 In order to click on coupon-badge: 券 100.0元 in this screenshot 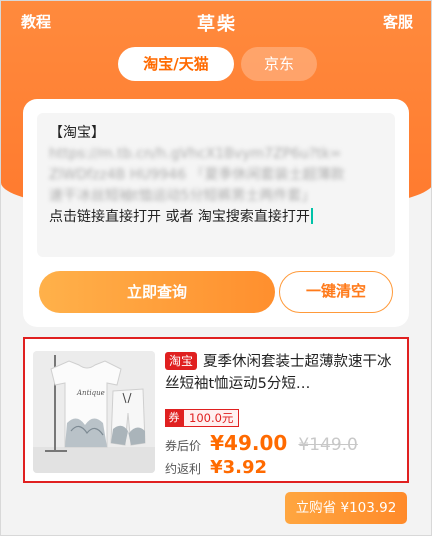, I will do `click(202, 418)`.